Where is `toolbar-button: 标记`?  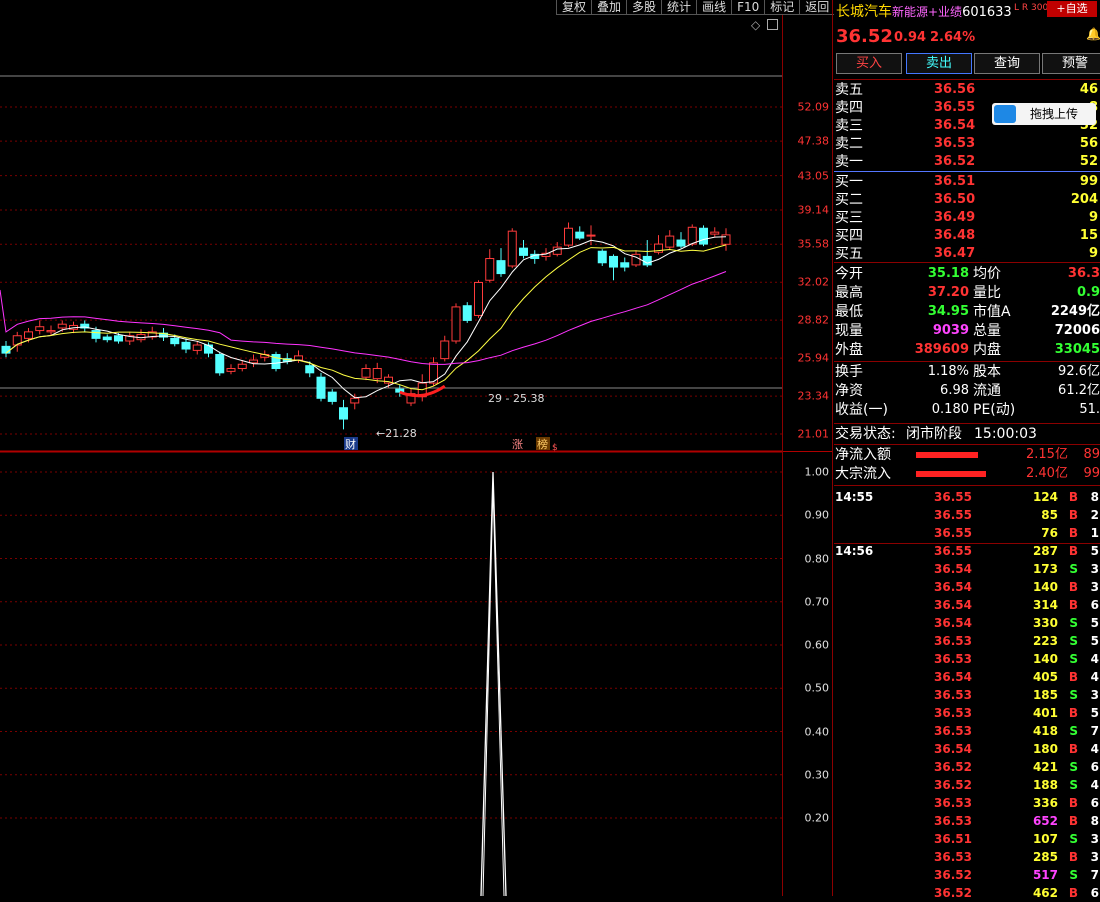 toolbar-button: 标记 is located at coordinates (782, 7).